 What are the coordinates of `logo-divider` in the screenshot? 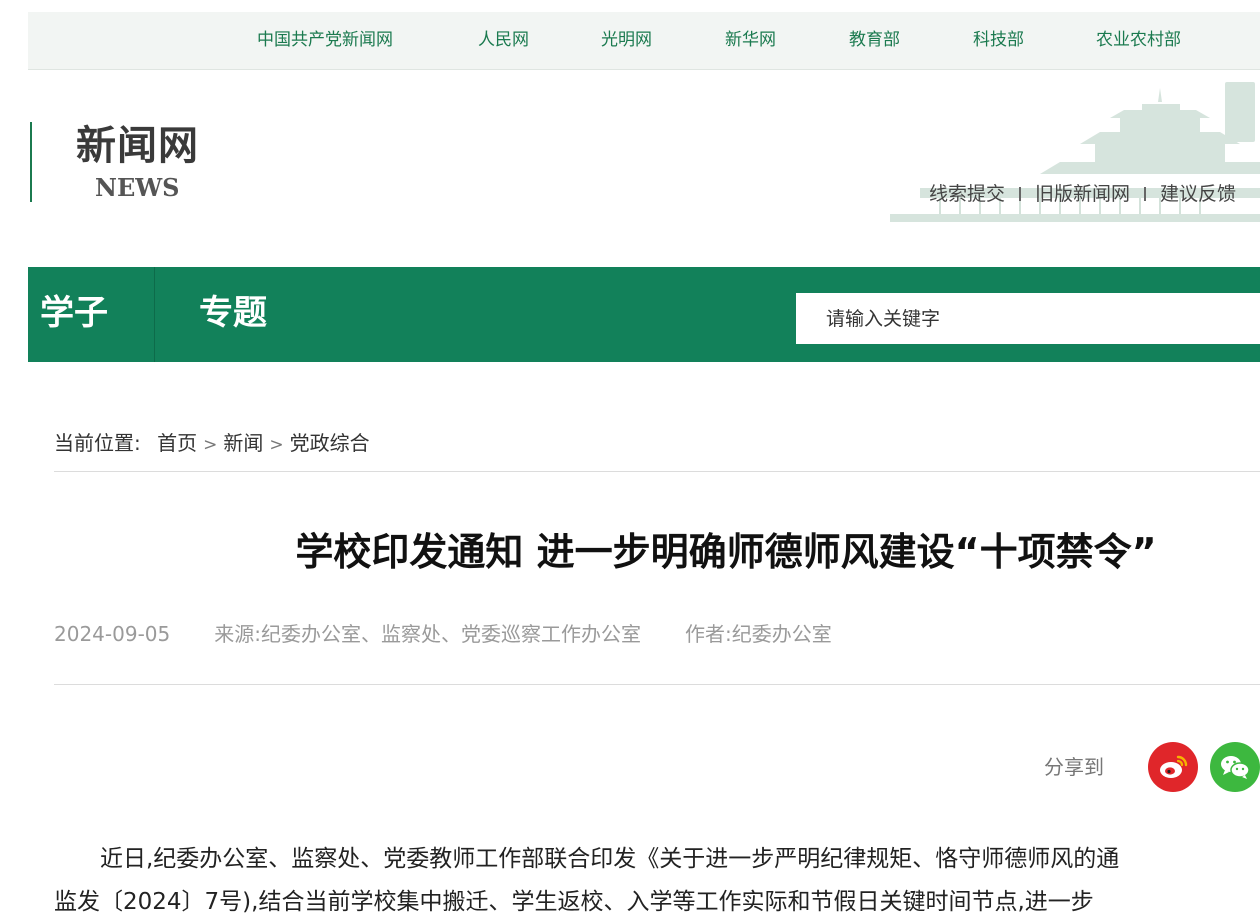 It's located at (31, 162).